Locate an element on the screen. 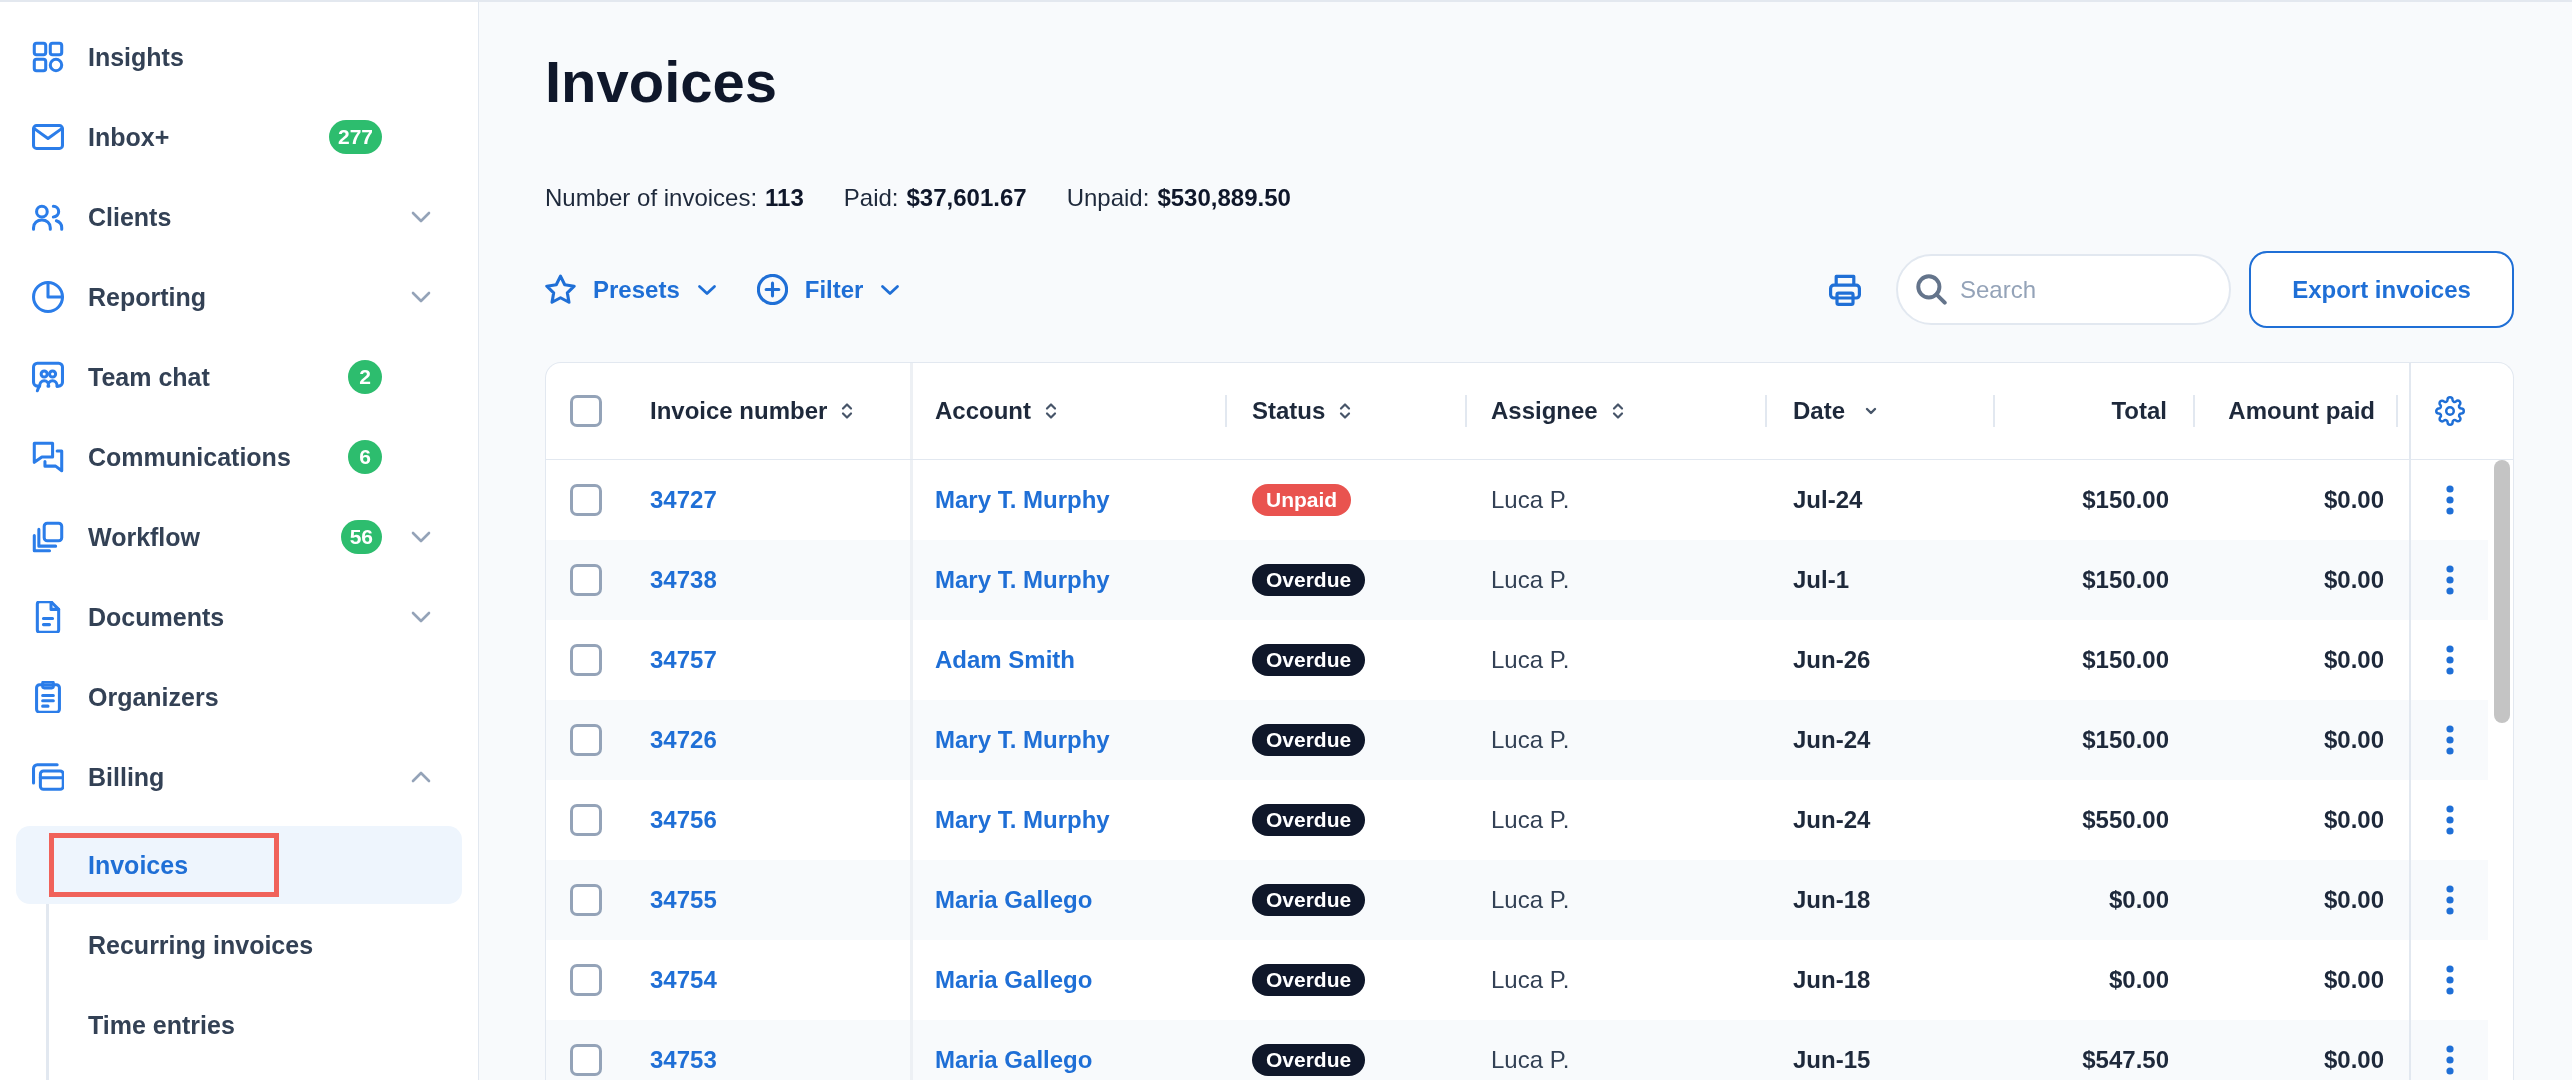  filter-button: Filter is located at coordinates (828, 289).